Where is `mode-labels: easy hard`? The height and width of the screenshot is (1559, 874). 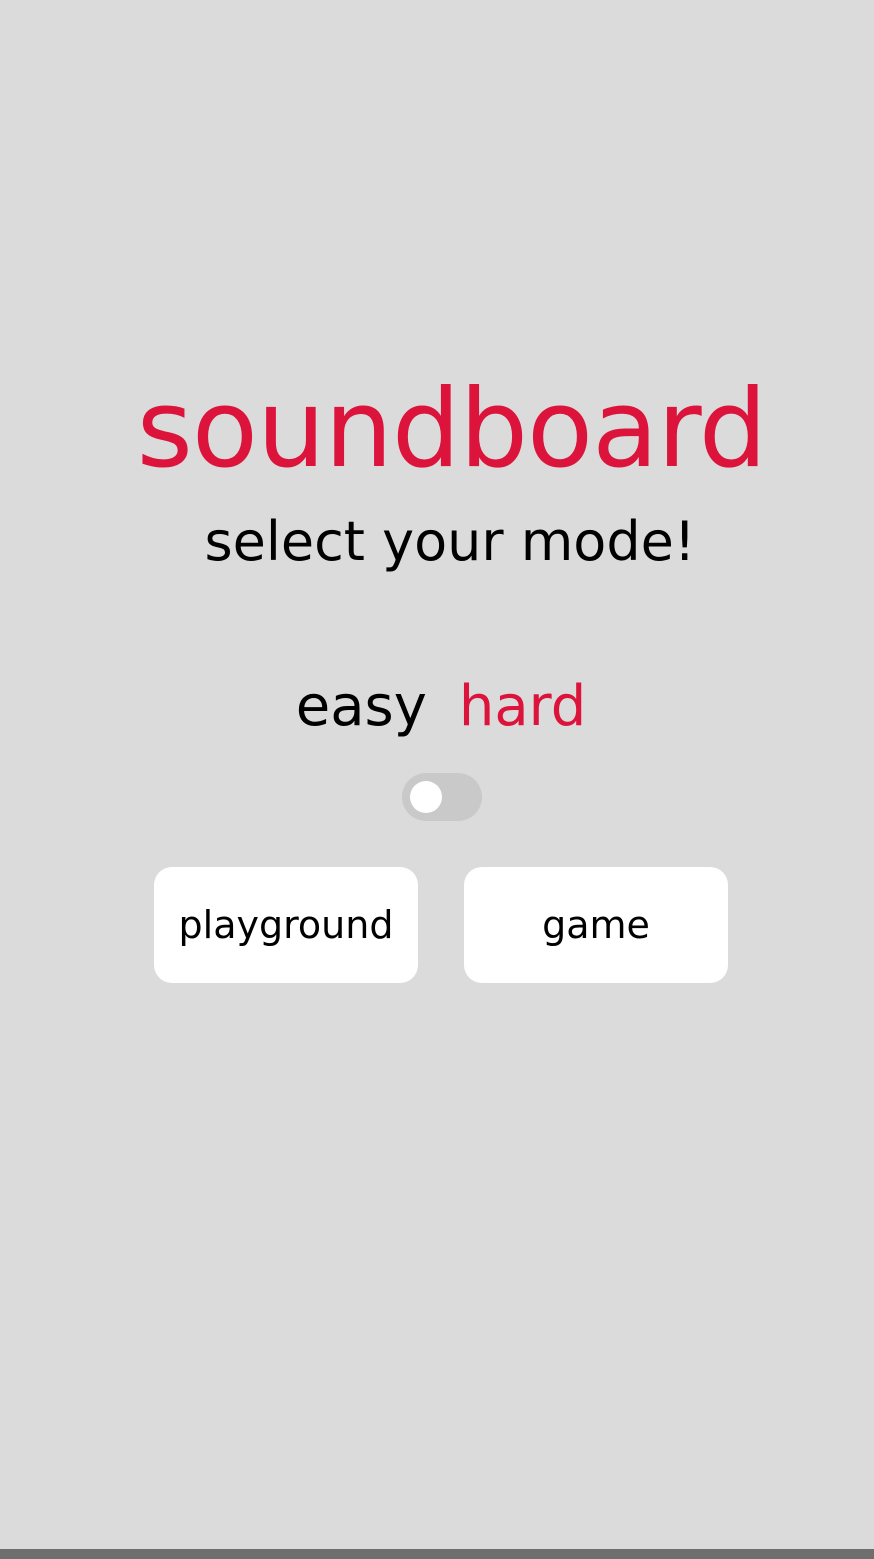 mode-labels: easy hard is located at coordinates (437, 707).